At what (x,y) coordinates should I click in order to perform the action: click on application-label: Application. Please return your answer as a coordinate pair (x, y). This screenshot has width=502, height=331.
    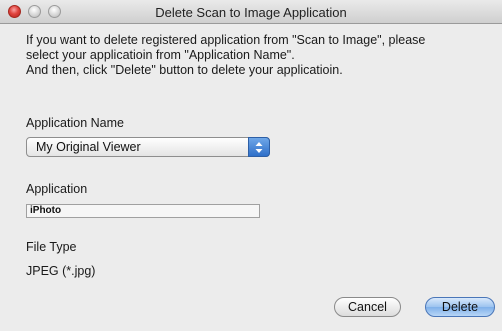
    Looking at the image, I should click on (57, 189).